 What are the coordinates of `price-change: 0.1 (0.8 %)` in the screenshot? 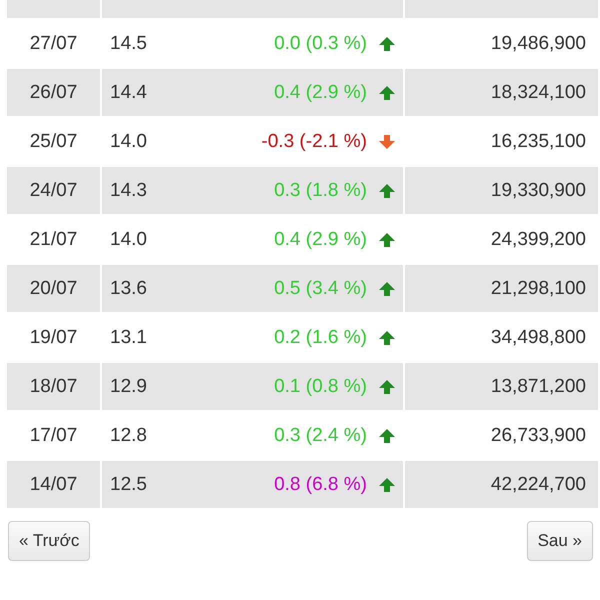 It's located at (320, 387).